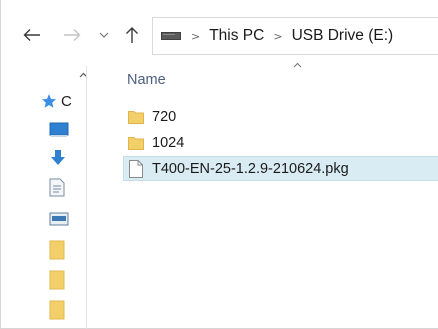 The height and width of the screenshot is (329, 438). What do you see at coordinates (343, 36) in the screenshot?
I see `breadcrumb-usb-drive: USB Drive (E:)` at bounding box center [343, 36].